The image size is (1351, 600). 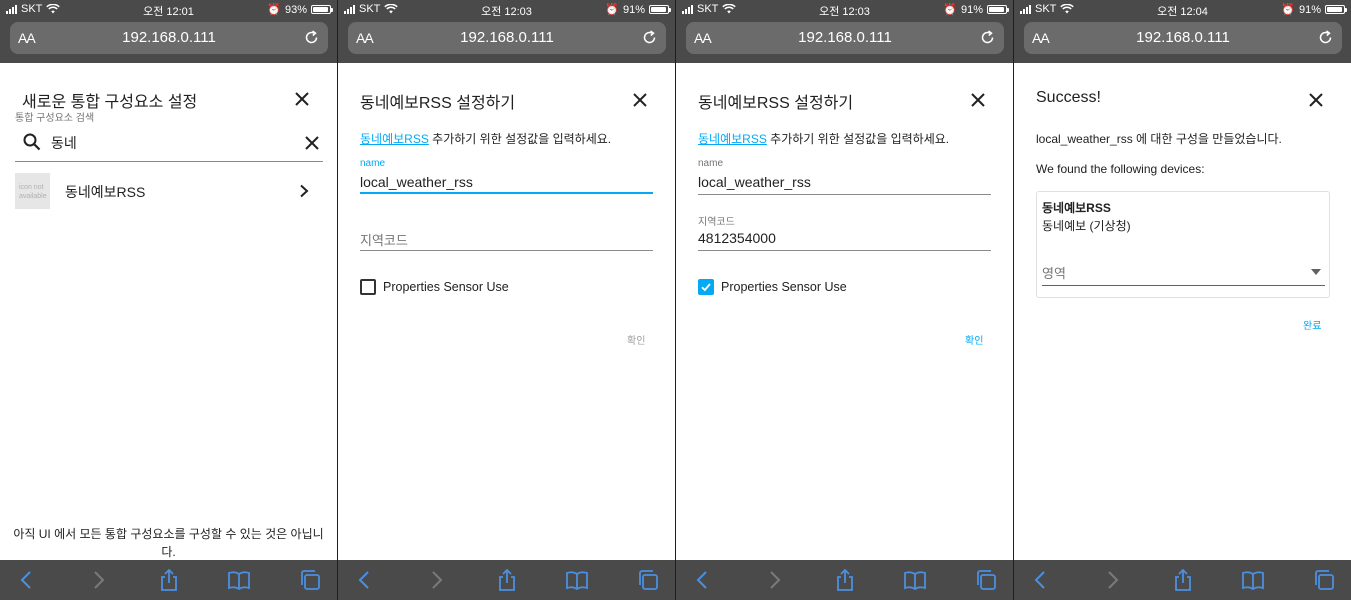 I want to click on checkmark-icon, so click(x=706, y=287).